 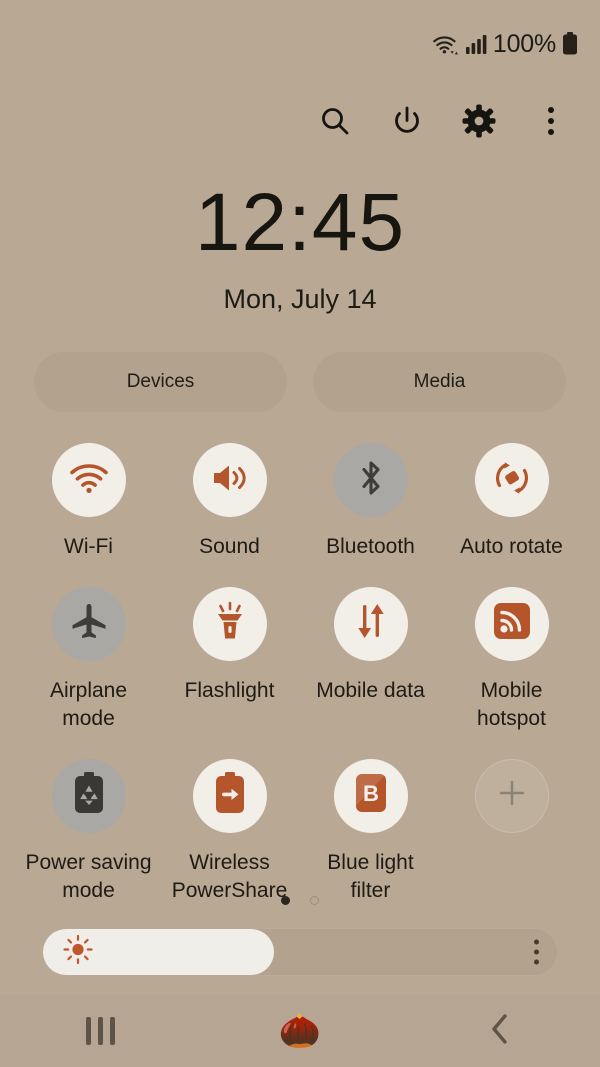 I want to click on tile-label: Wi-Fi, so click(x=88, y=546).